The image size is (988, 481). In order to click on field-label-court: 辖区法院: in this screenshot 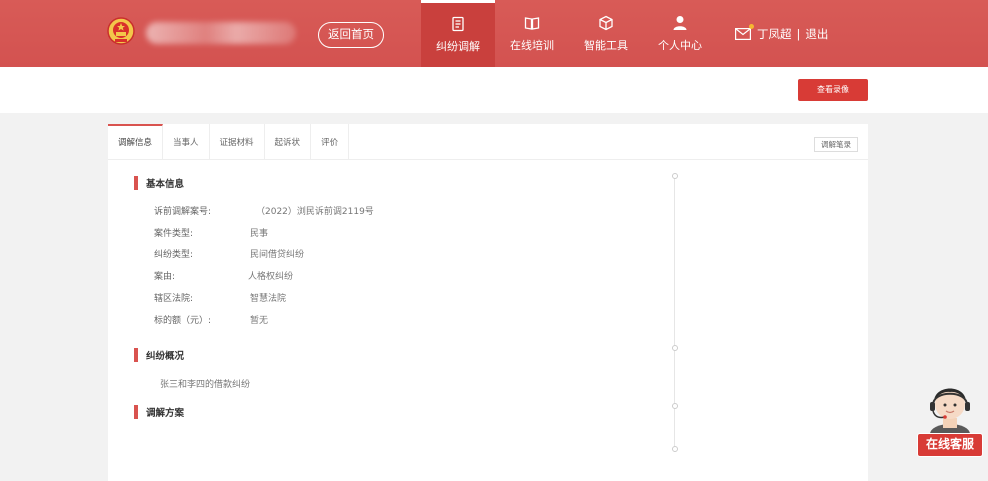, I will do `click(174, 299)`.